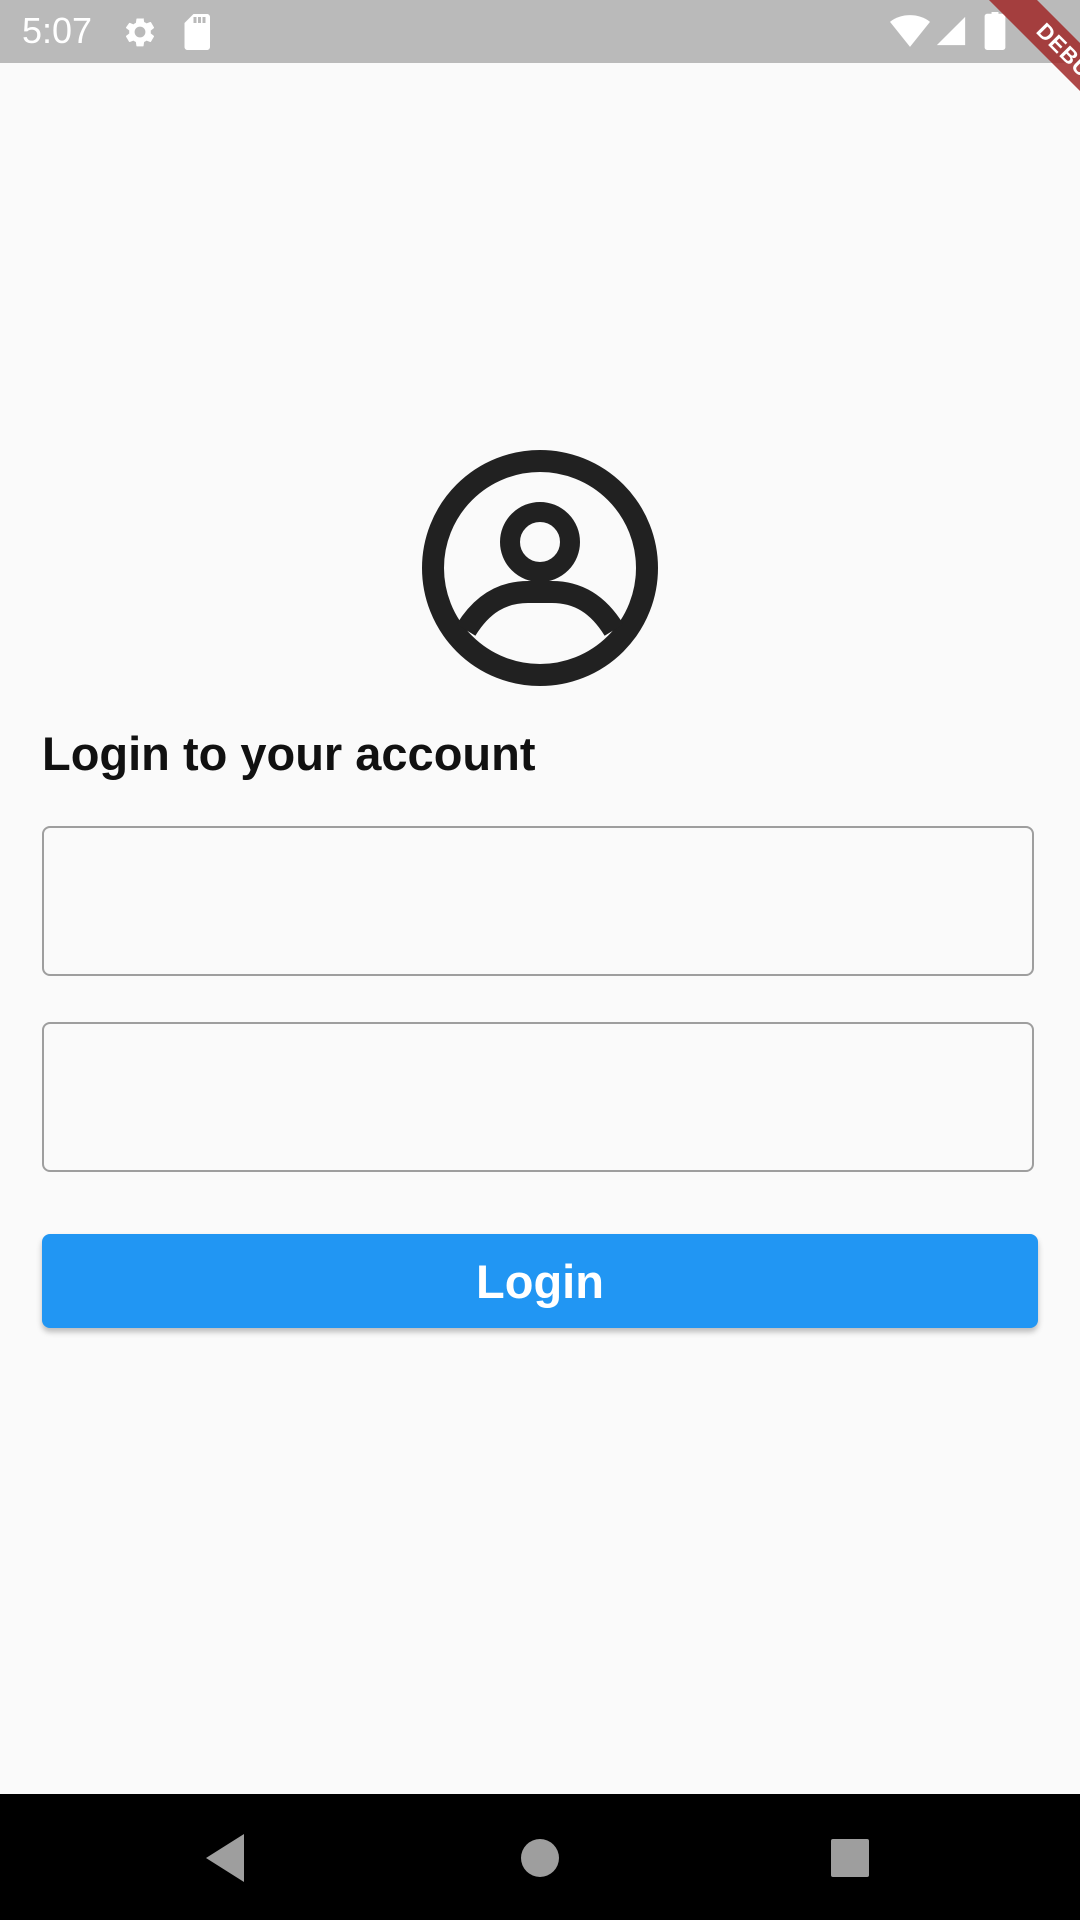 Image resolution: width=1080 pixels, height=1920 pixels. Describe the element at coordinates (289, 753) in the screenshot. I see `page-title: Login to your account` at that location.